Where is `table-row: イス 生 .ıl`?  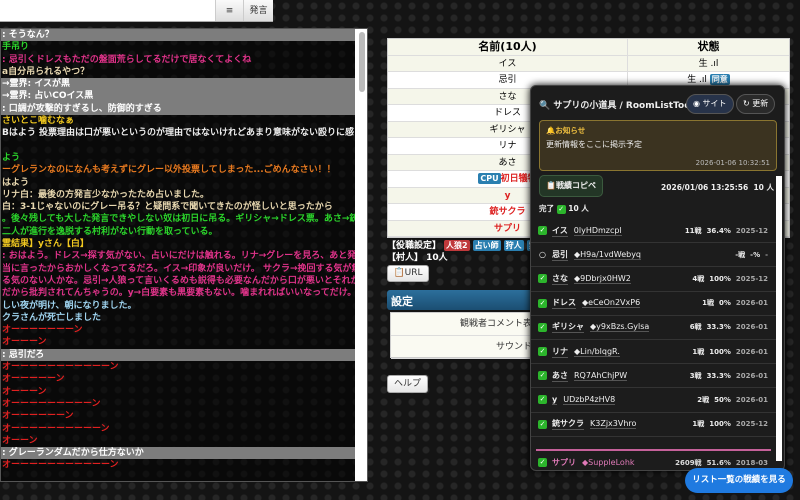
table-row: イス 生 .ıl is located at coordinates (588, 63).